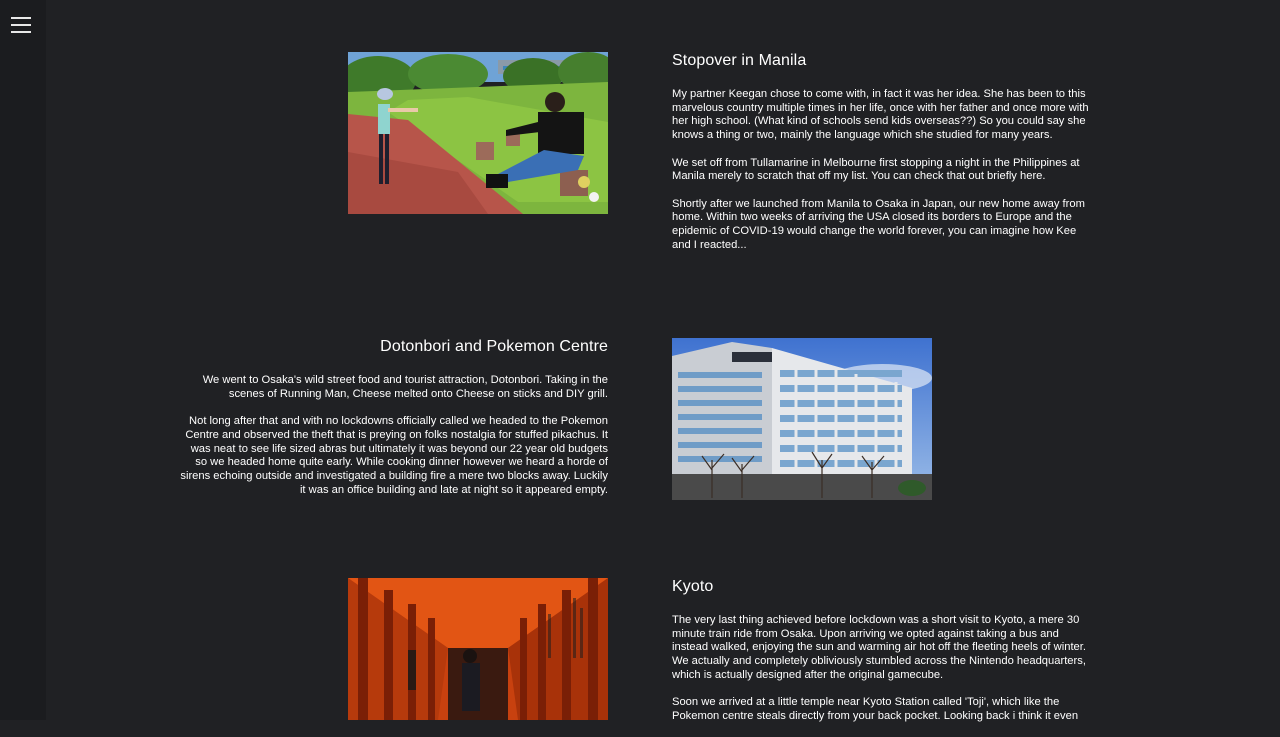 The height and width of the screenshot is (737, 1280). What do you see at coordinates (494, 346) in the screenshot?
I see `post-title: Dotonbori and Pokemon Centre` at bounding box center [494, 346].